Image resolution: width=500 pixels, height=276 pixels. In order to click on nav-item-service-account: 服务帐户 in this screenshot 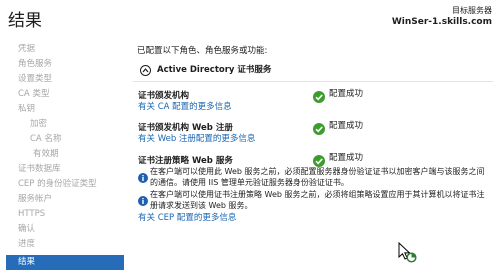, I will do `click(62, 199)`.